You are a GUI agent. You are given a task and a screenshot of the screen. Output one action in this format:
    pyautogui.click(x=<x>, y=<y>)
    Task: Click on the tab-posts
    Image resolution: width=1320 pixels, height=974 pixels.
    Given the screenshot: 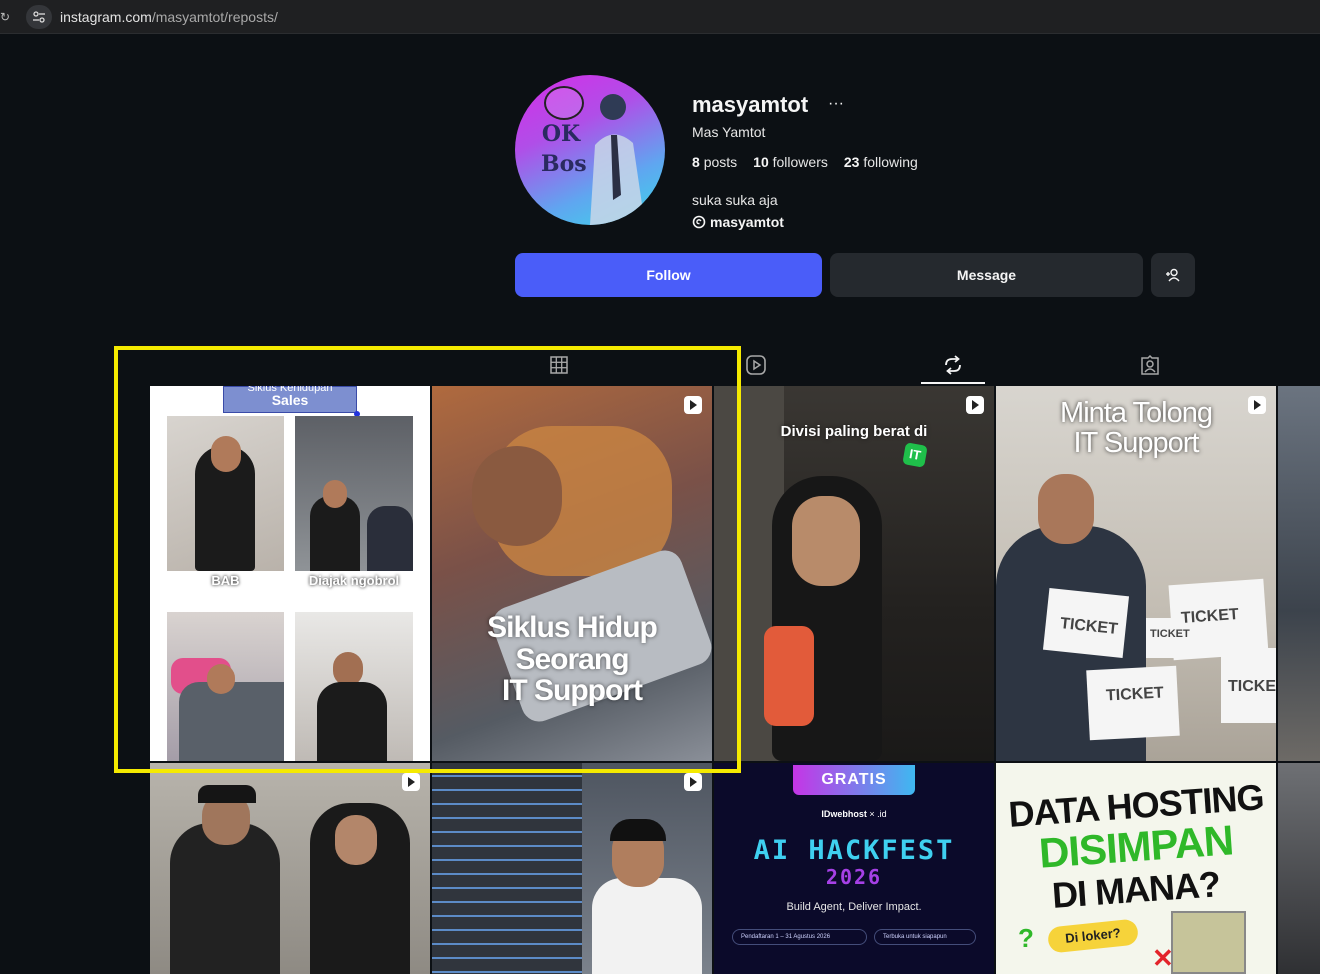 What is the action you would take?
    pyautogui.click(x=559, y=365)
    